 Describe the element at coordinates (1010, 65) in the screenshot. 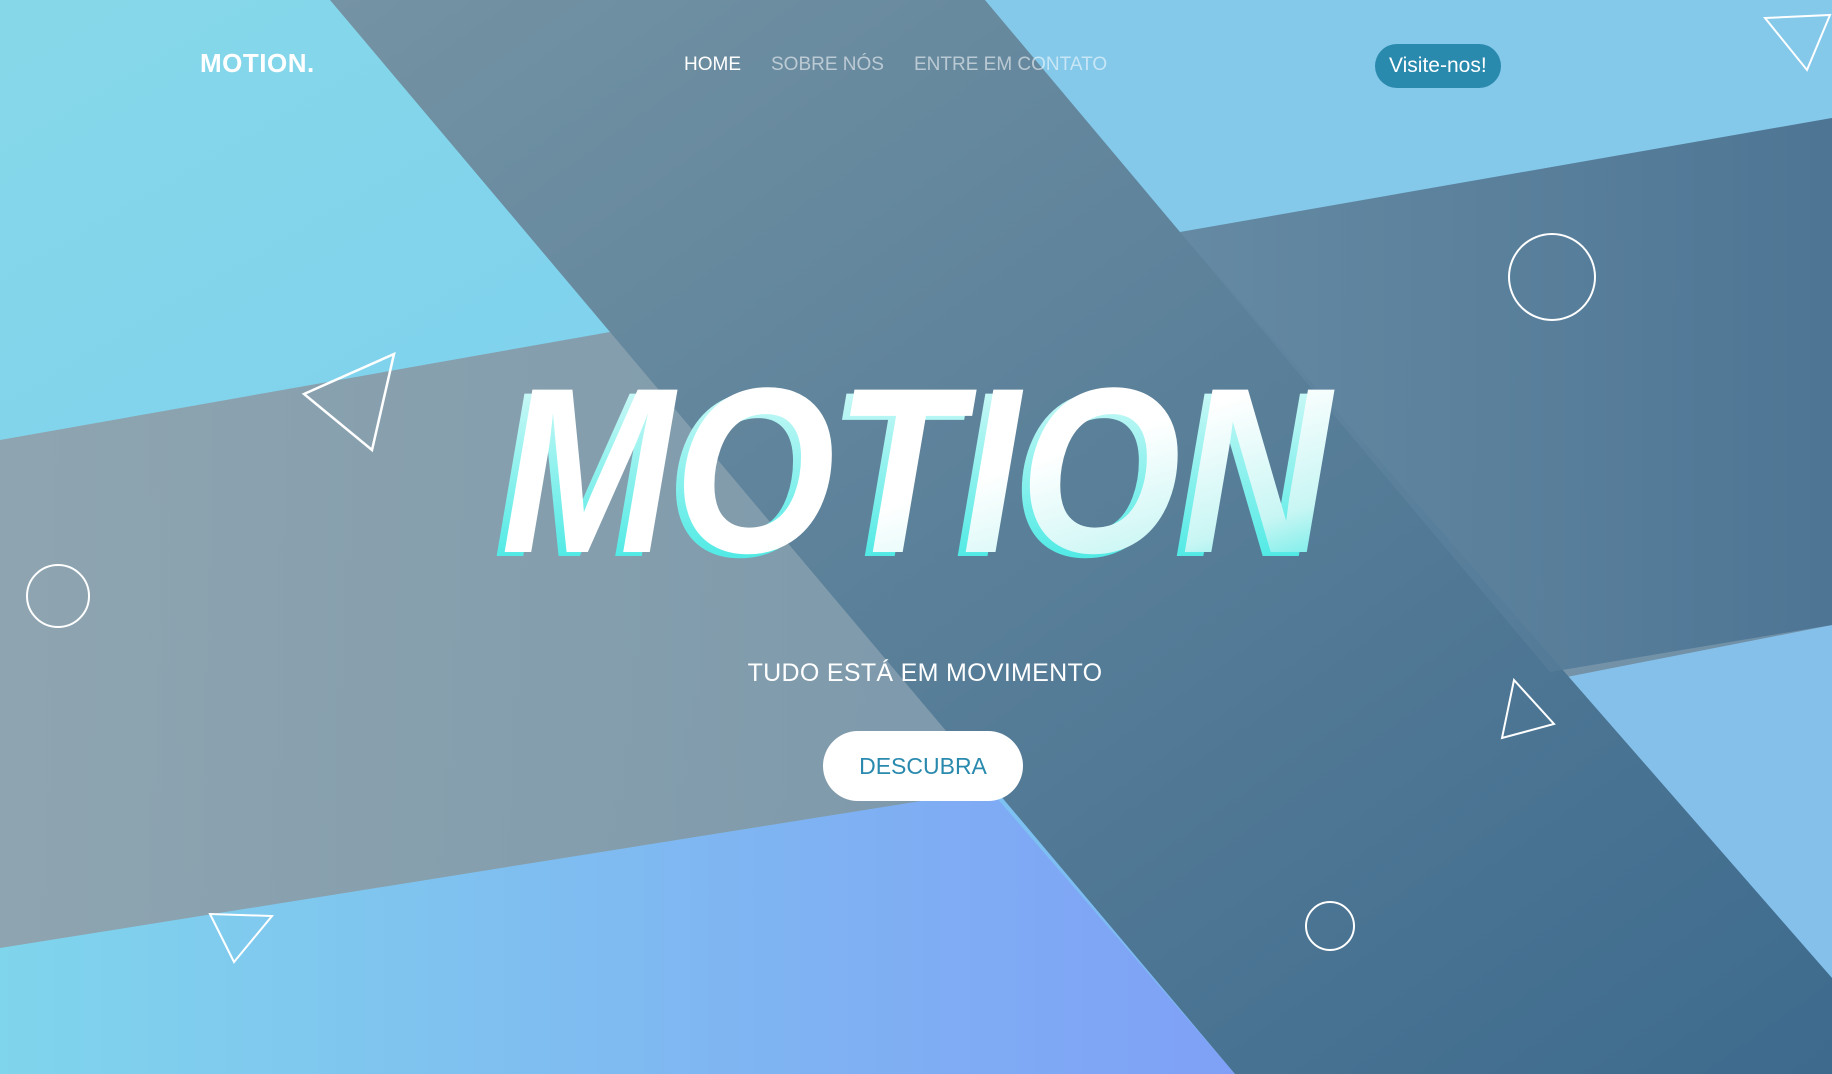

I see `nav-link-entre-em-contato: ENTRE EM CONTATO` at that location.